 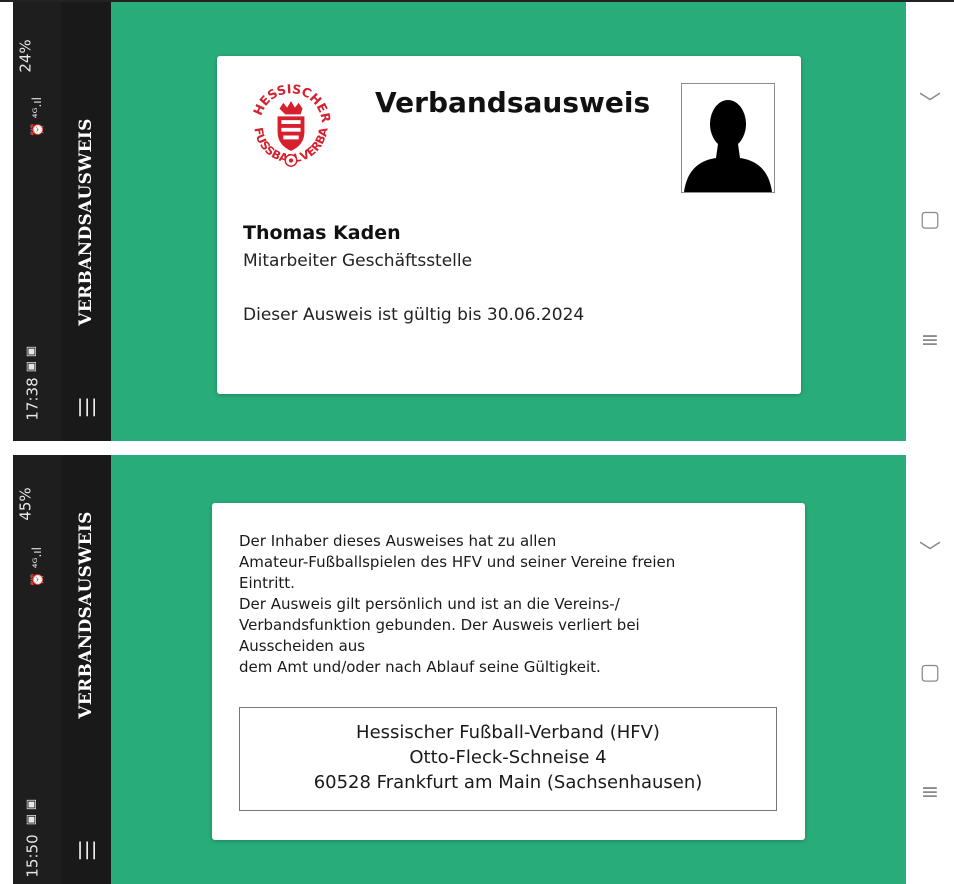 I want to click on address-line: Hessischer Fußball-Verband (HFV), so click(x=508, y=732).